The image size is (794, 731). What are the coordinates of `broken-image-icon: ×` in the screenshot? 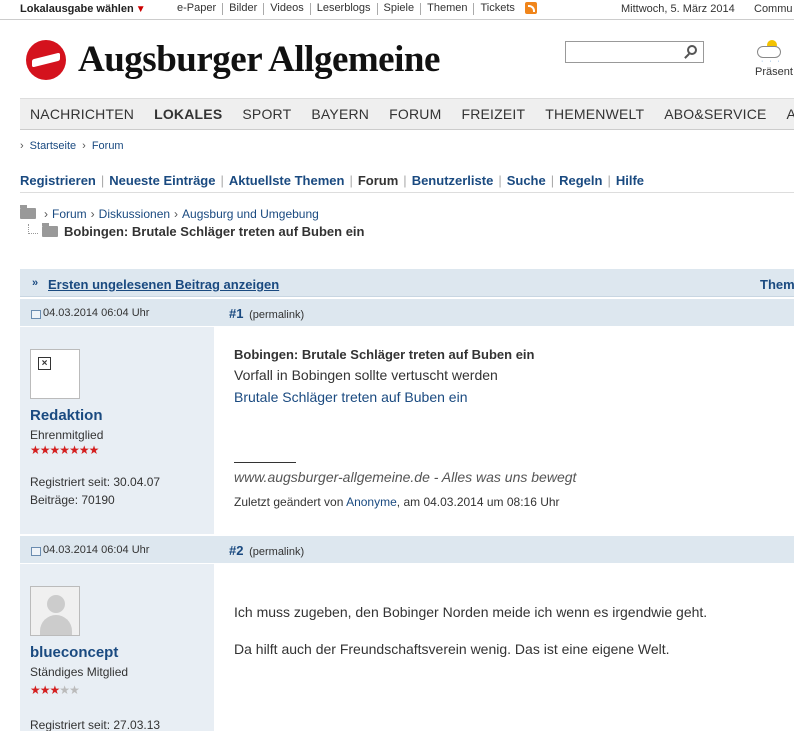 It's located at (44, 363).